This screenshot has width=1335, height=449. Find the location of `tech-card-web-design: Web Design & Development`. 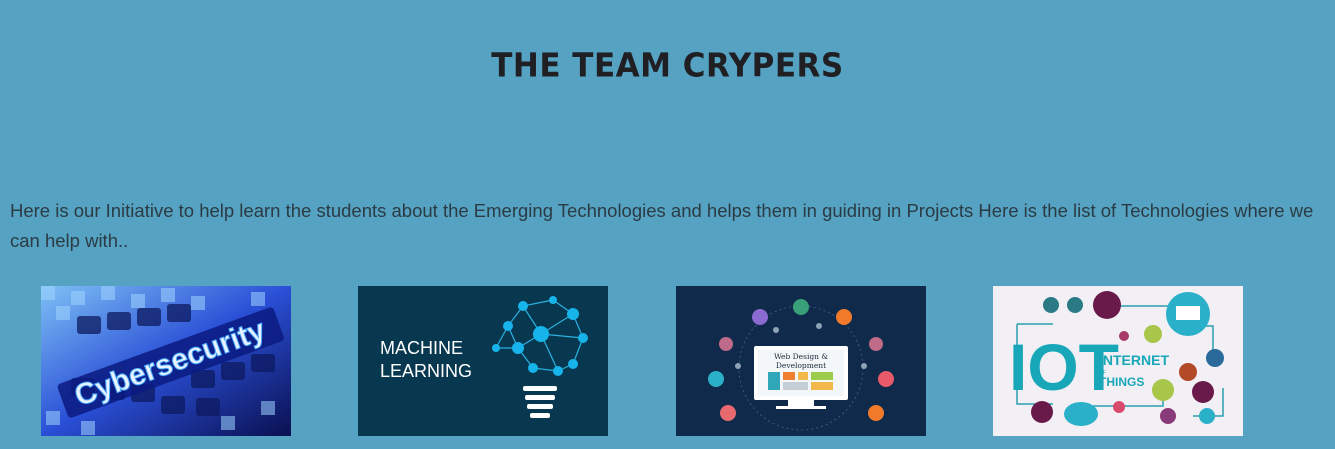

tech-card-web-design: Web Design & Development is located at coordinates (801, 361).